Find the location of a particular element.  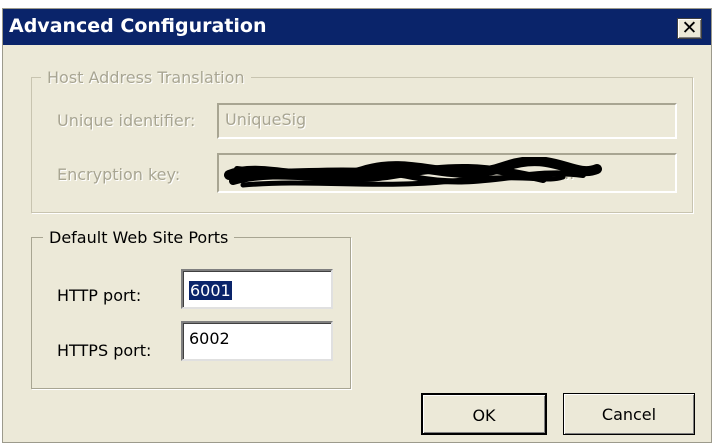

cancel-button-label: Cancel is located at coordinates (629, 414).